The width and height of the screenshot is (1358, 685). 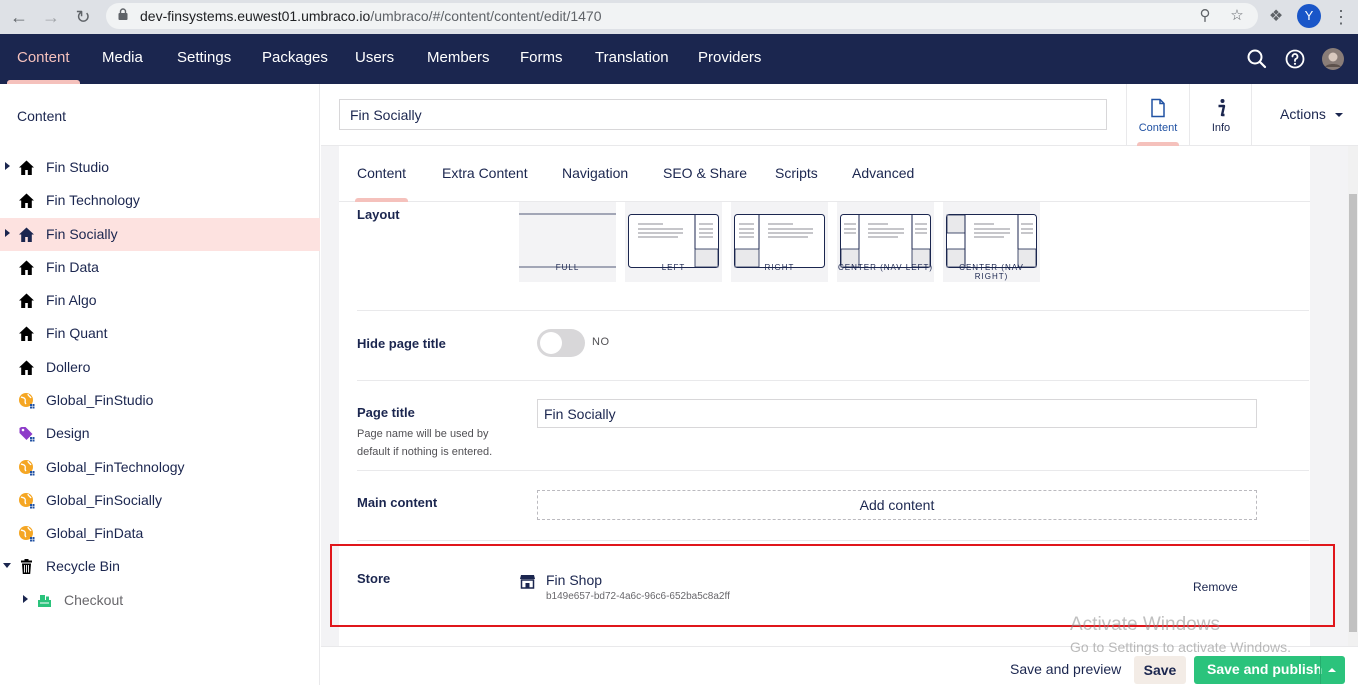 What do you see at coordinates (1180, 647) in the screenshot?
I see `activate-windows-subtitle: Go to Settings to activate Windows.` at bounding box center [1180, 647].